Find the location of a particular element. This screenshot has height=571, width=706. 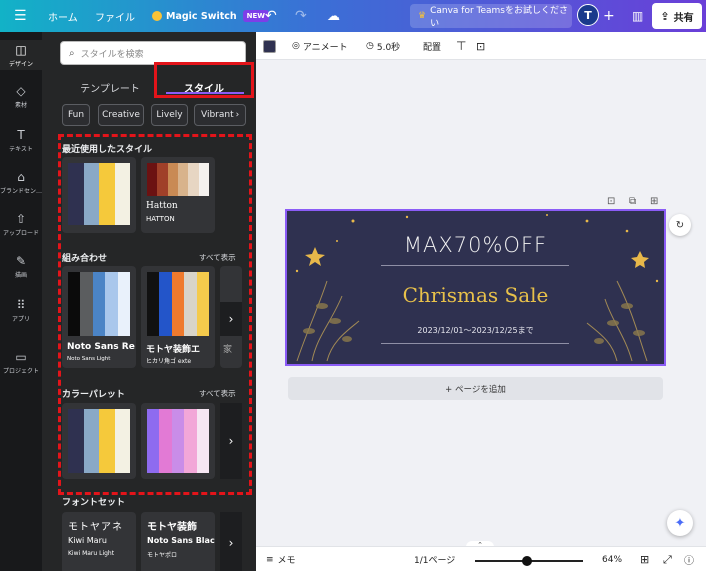

menu-icon: ☰ is located at coordinates (20, 16).